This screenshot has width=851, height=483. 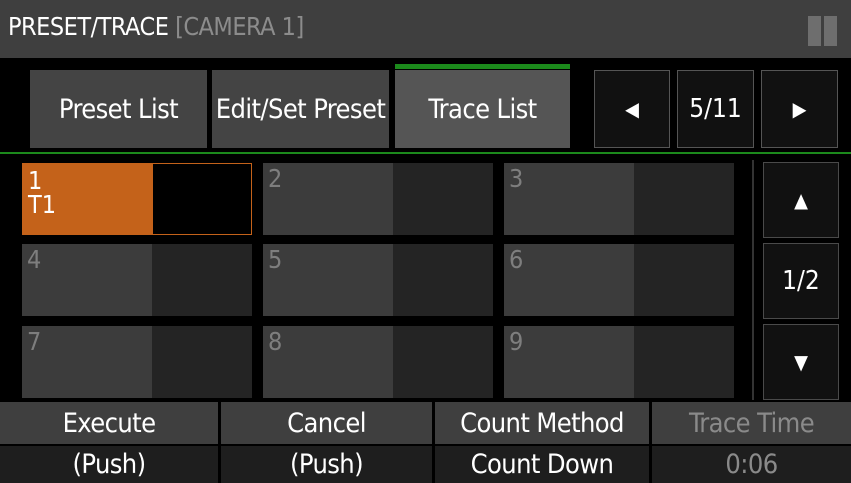 What do you see at coordinates (516, 259) in the screenshot?
I see `cell-label: 6` at bounding box center [516, 259].